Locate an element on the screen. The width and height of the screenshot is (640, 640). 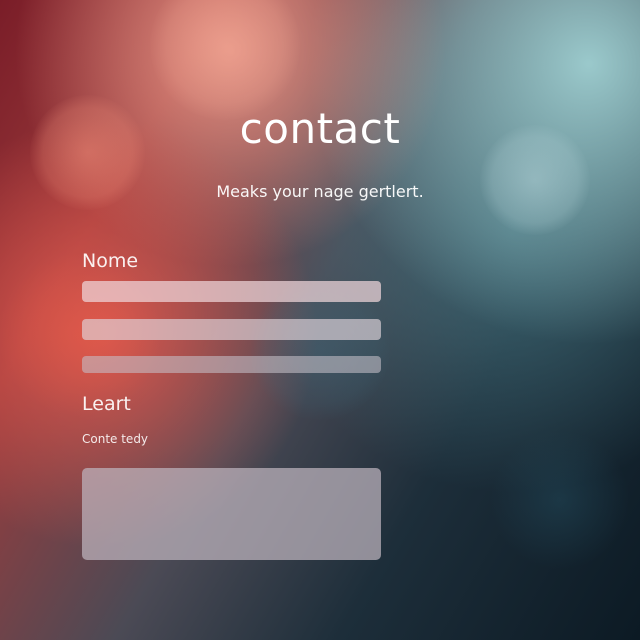
second-input is located at coordinates (231, 329).